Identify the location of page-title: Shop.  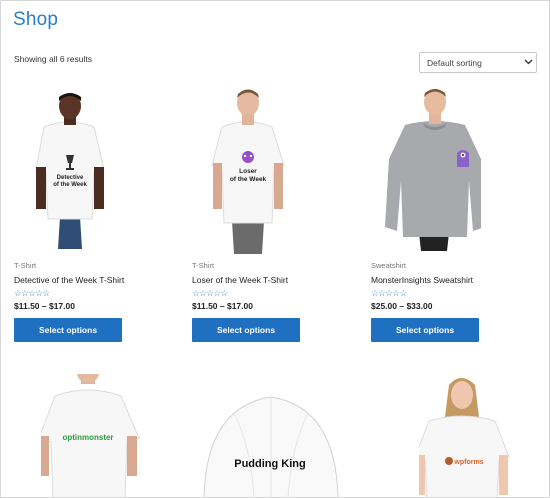
(36, 19).